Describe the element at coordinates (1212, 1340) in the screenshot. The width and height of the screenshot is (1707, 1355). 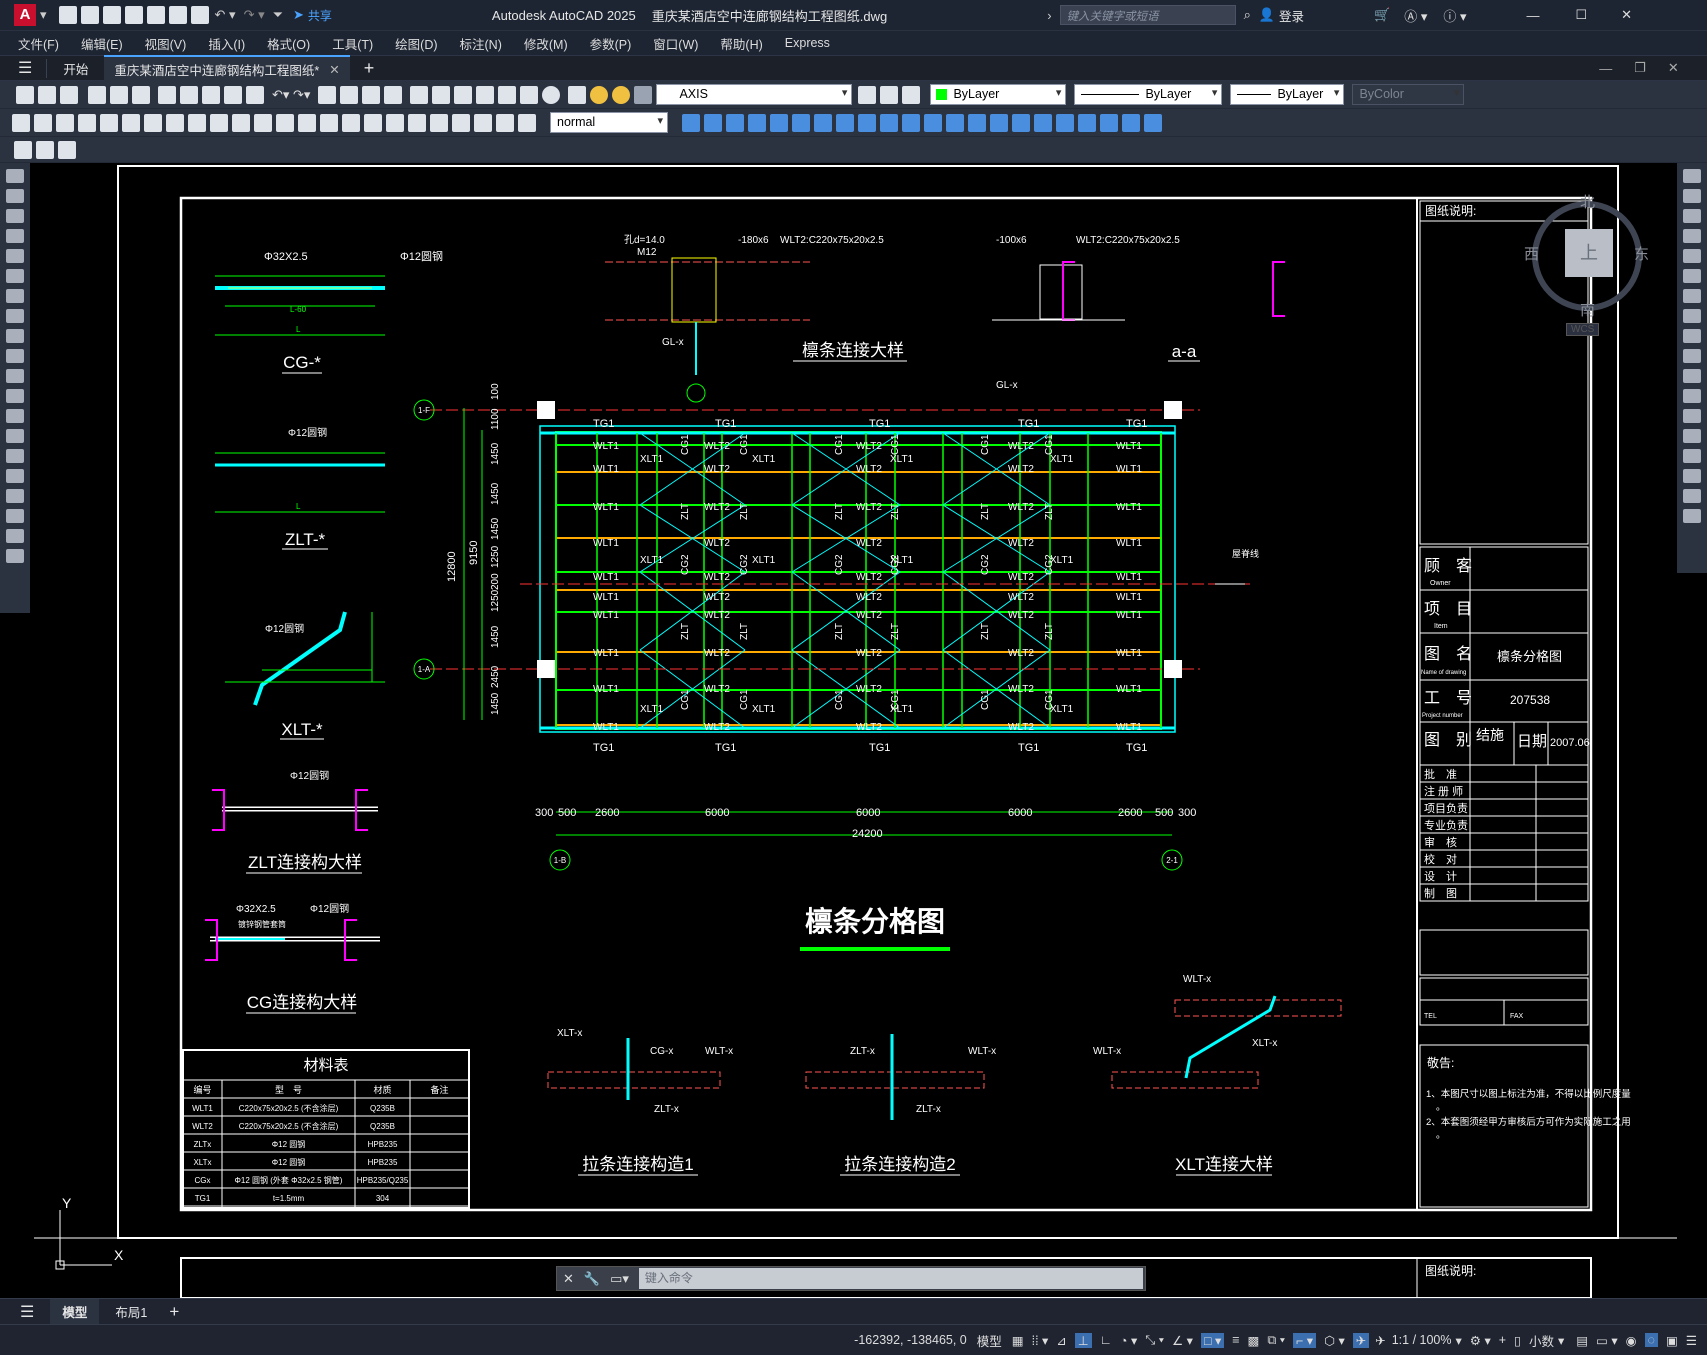
I see `osnap-icon: □ ▾` at that location.